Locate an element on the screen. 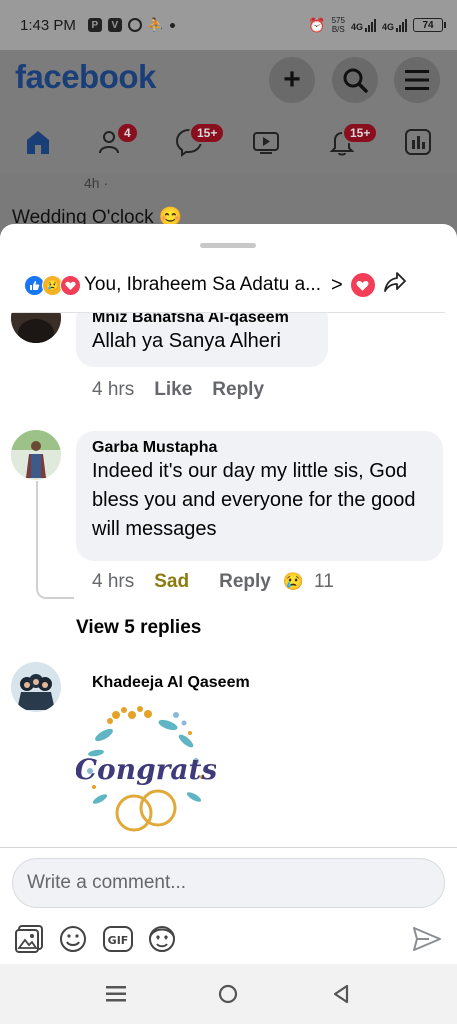 This screenshot has width=457, height=1024. back-triangle-icon is located at coordinates (340, 994).